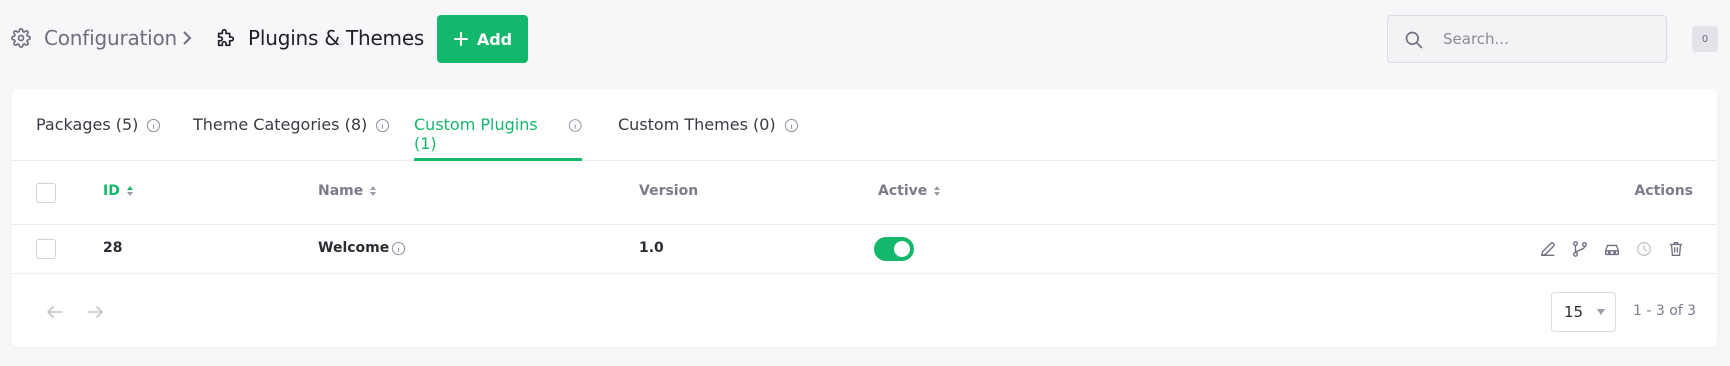  I want to click on tab-theme-categories: Theme Categories (8), so click(291, 138).